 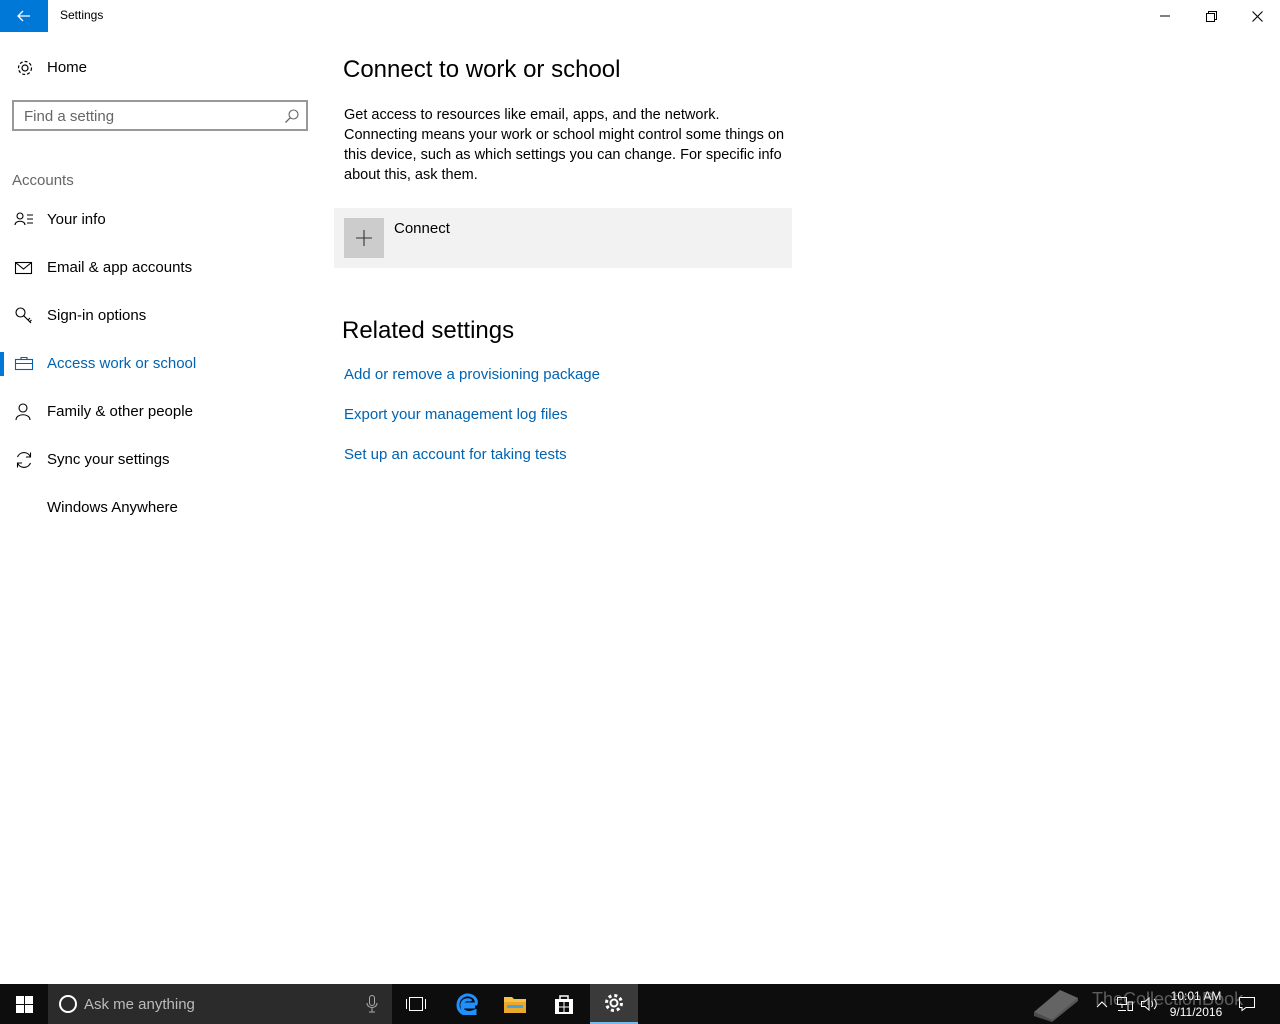 I want to click on back-button, so click(x=24, y=16).